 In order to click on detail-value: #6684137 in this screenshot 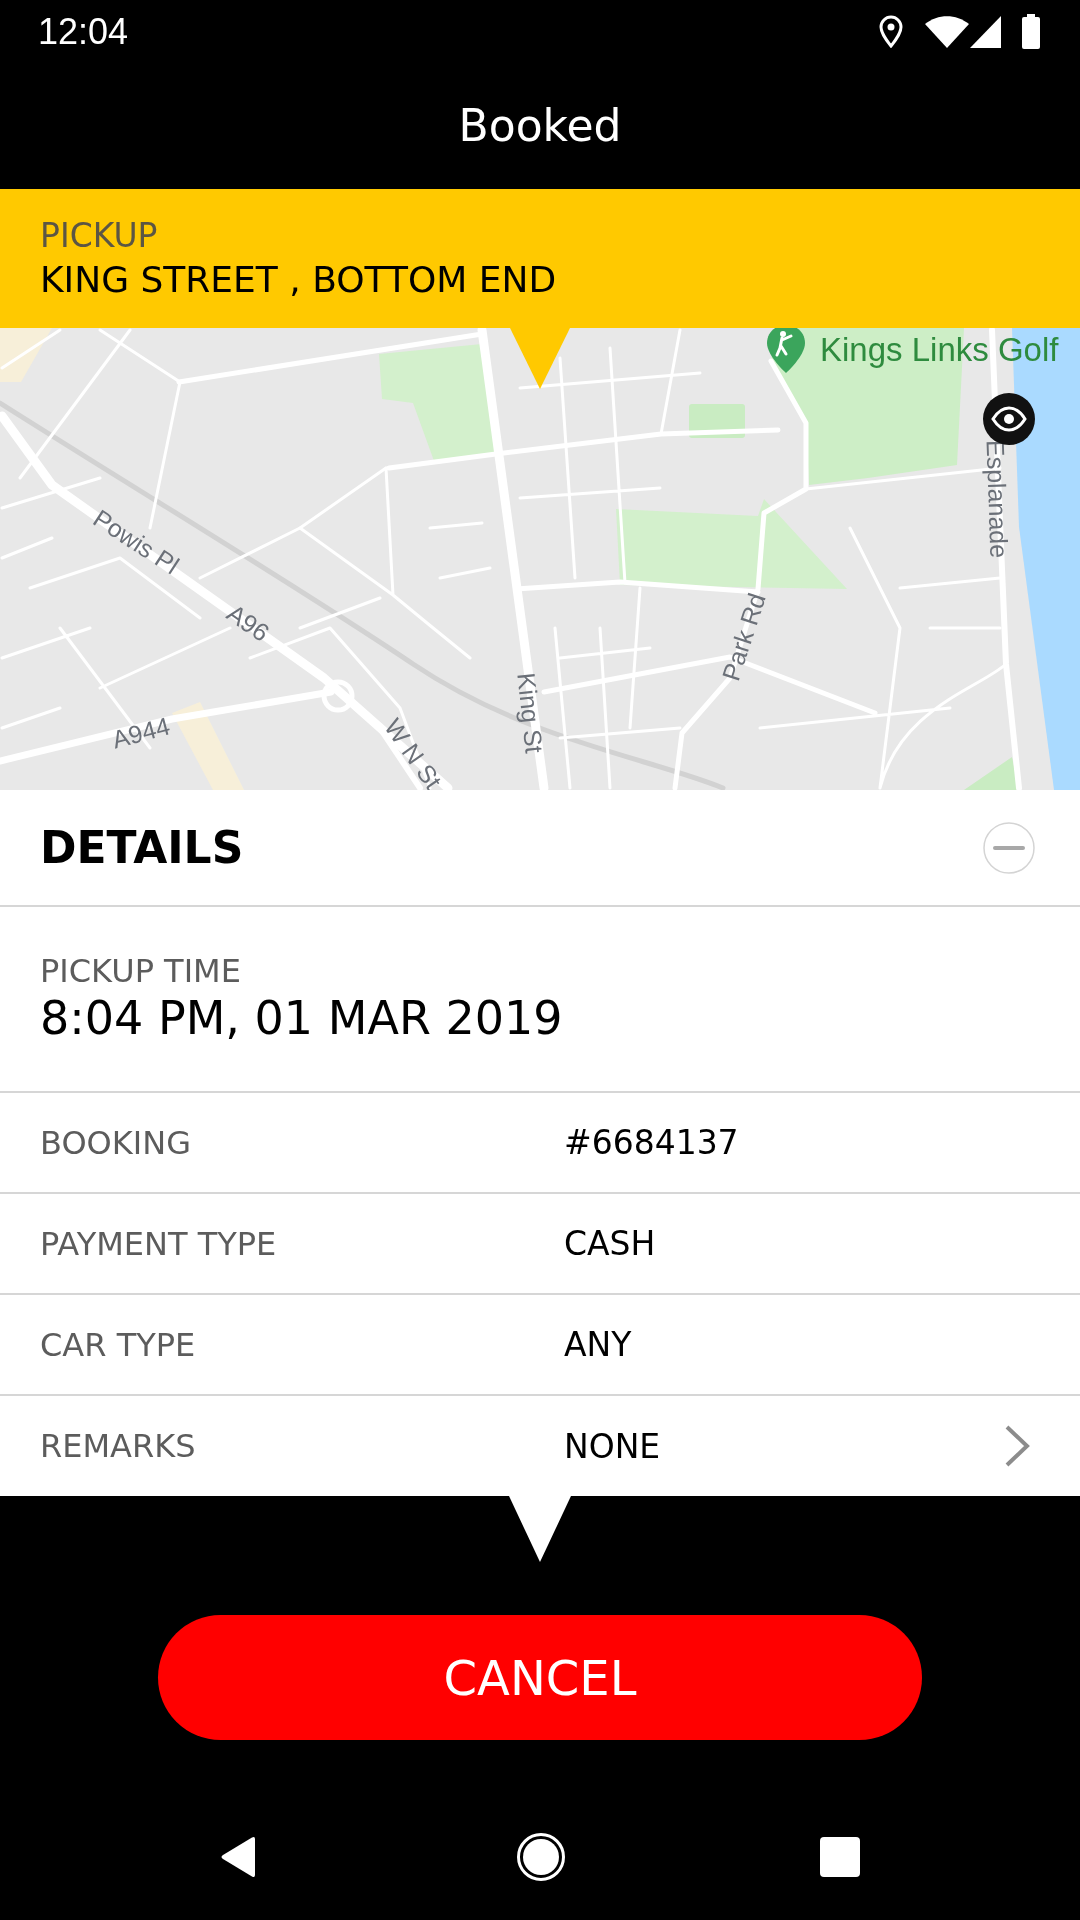, I will do `click(652, 1142)`.